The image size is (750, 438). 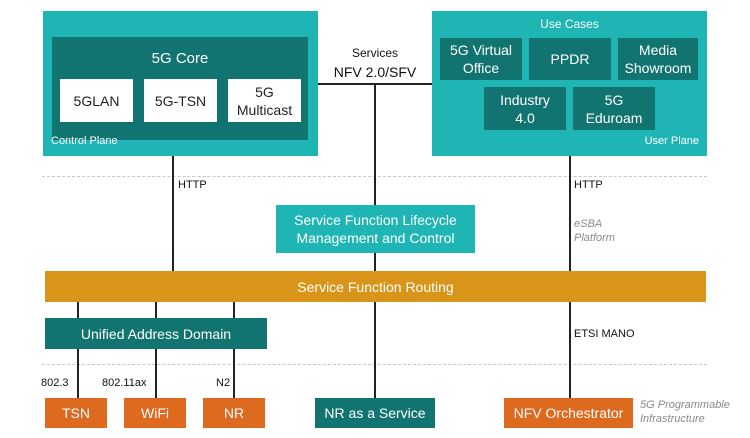 I want to click on user-plane-label: User Plane, so click(x=671, y=141).